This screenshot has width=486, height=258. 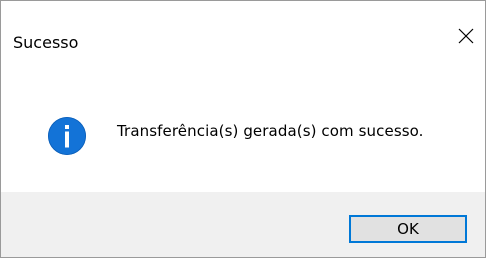 What do you see at coordinates (466, 36) in the screenshot?
I see `close-icon` at bounding box center [466, 36].